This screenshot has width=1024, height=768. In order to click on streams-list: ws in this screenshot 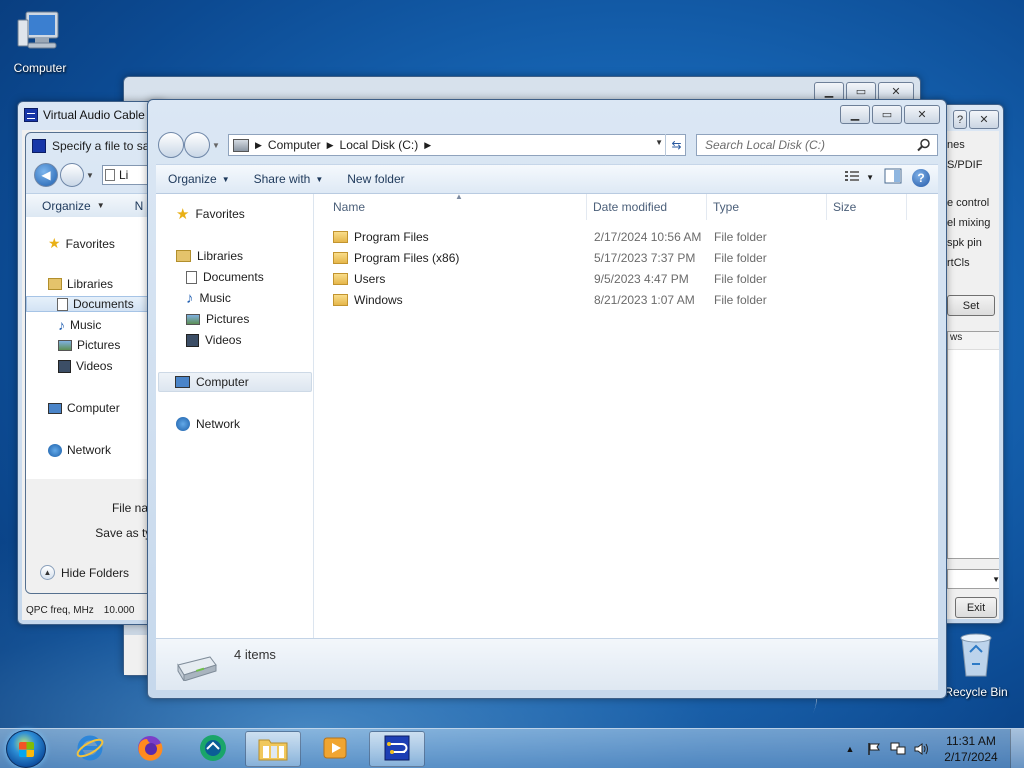, I will do `click(973, 445)`.